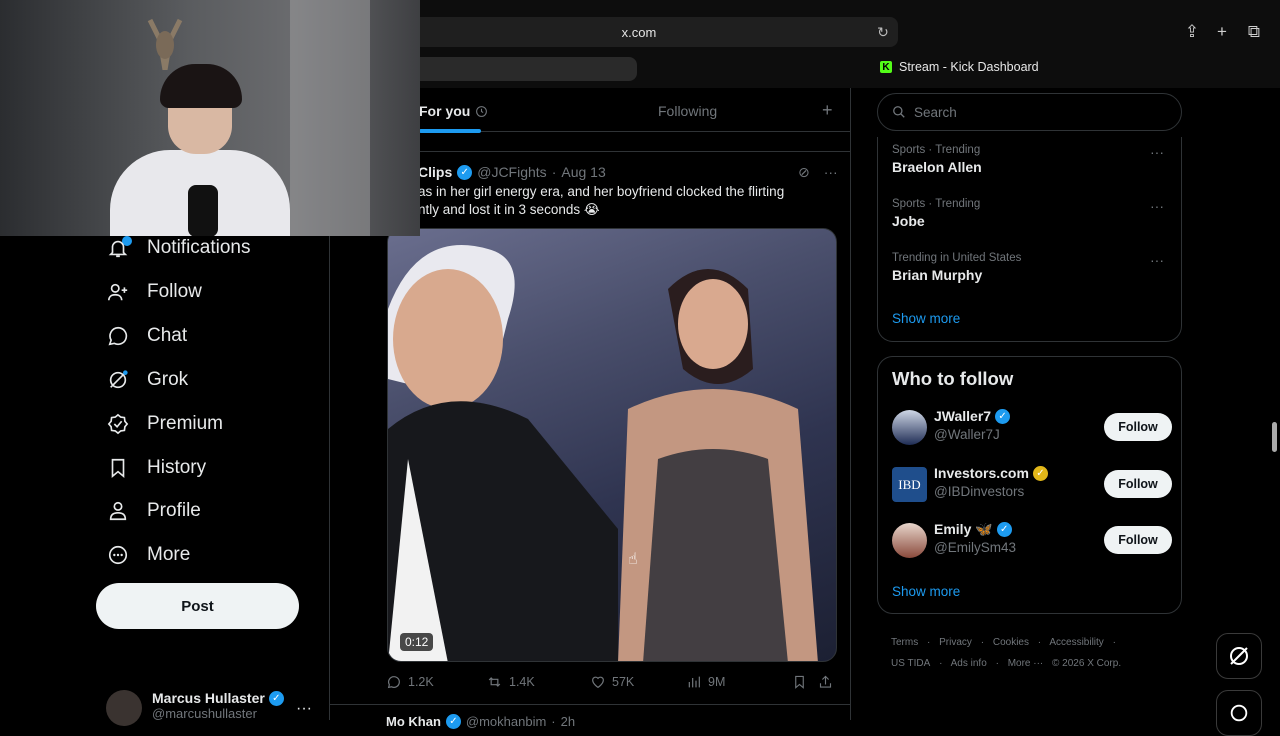 The image size is (1280, 736). Describe the element at coordinates (899, 112) in the screenshot. I see `search-icon` at that location.